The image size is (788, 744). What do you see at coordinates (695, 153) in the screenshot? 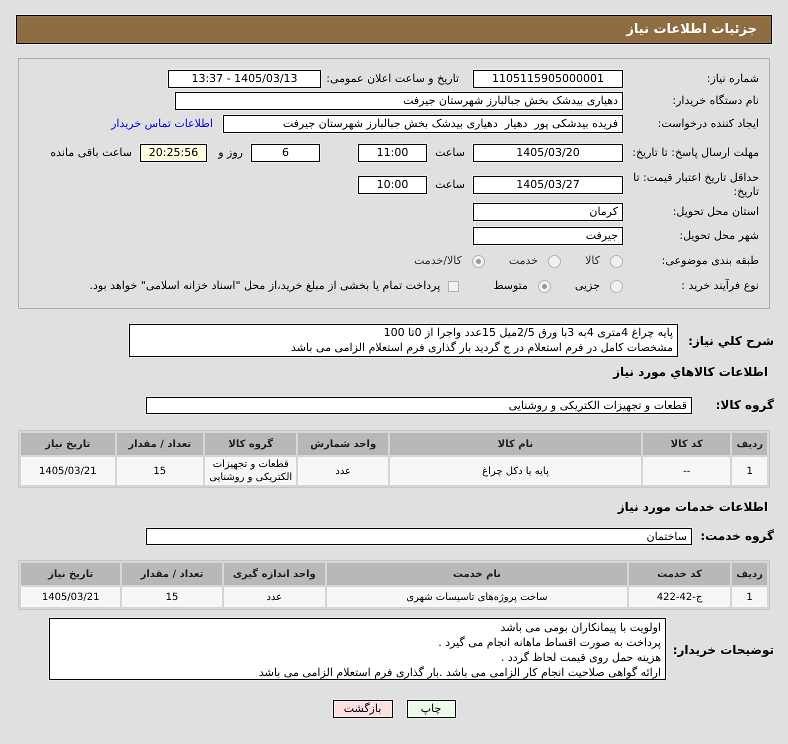
I see `field-label: مهلت ارسال پاسخ: تا تاریخ:` at bounding box center [695, 153].